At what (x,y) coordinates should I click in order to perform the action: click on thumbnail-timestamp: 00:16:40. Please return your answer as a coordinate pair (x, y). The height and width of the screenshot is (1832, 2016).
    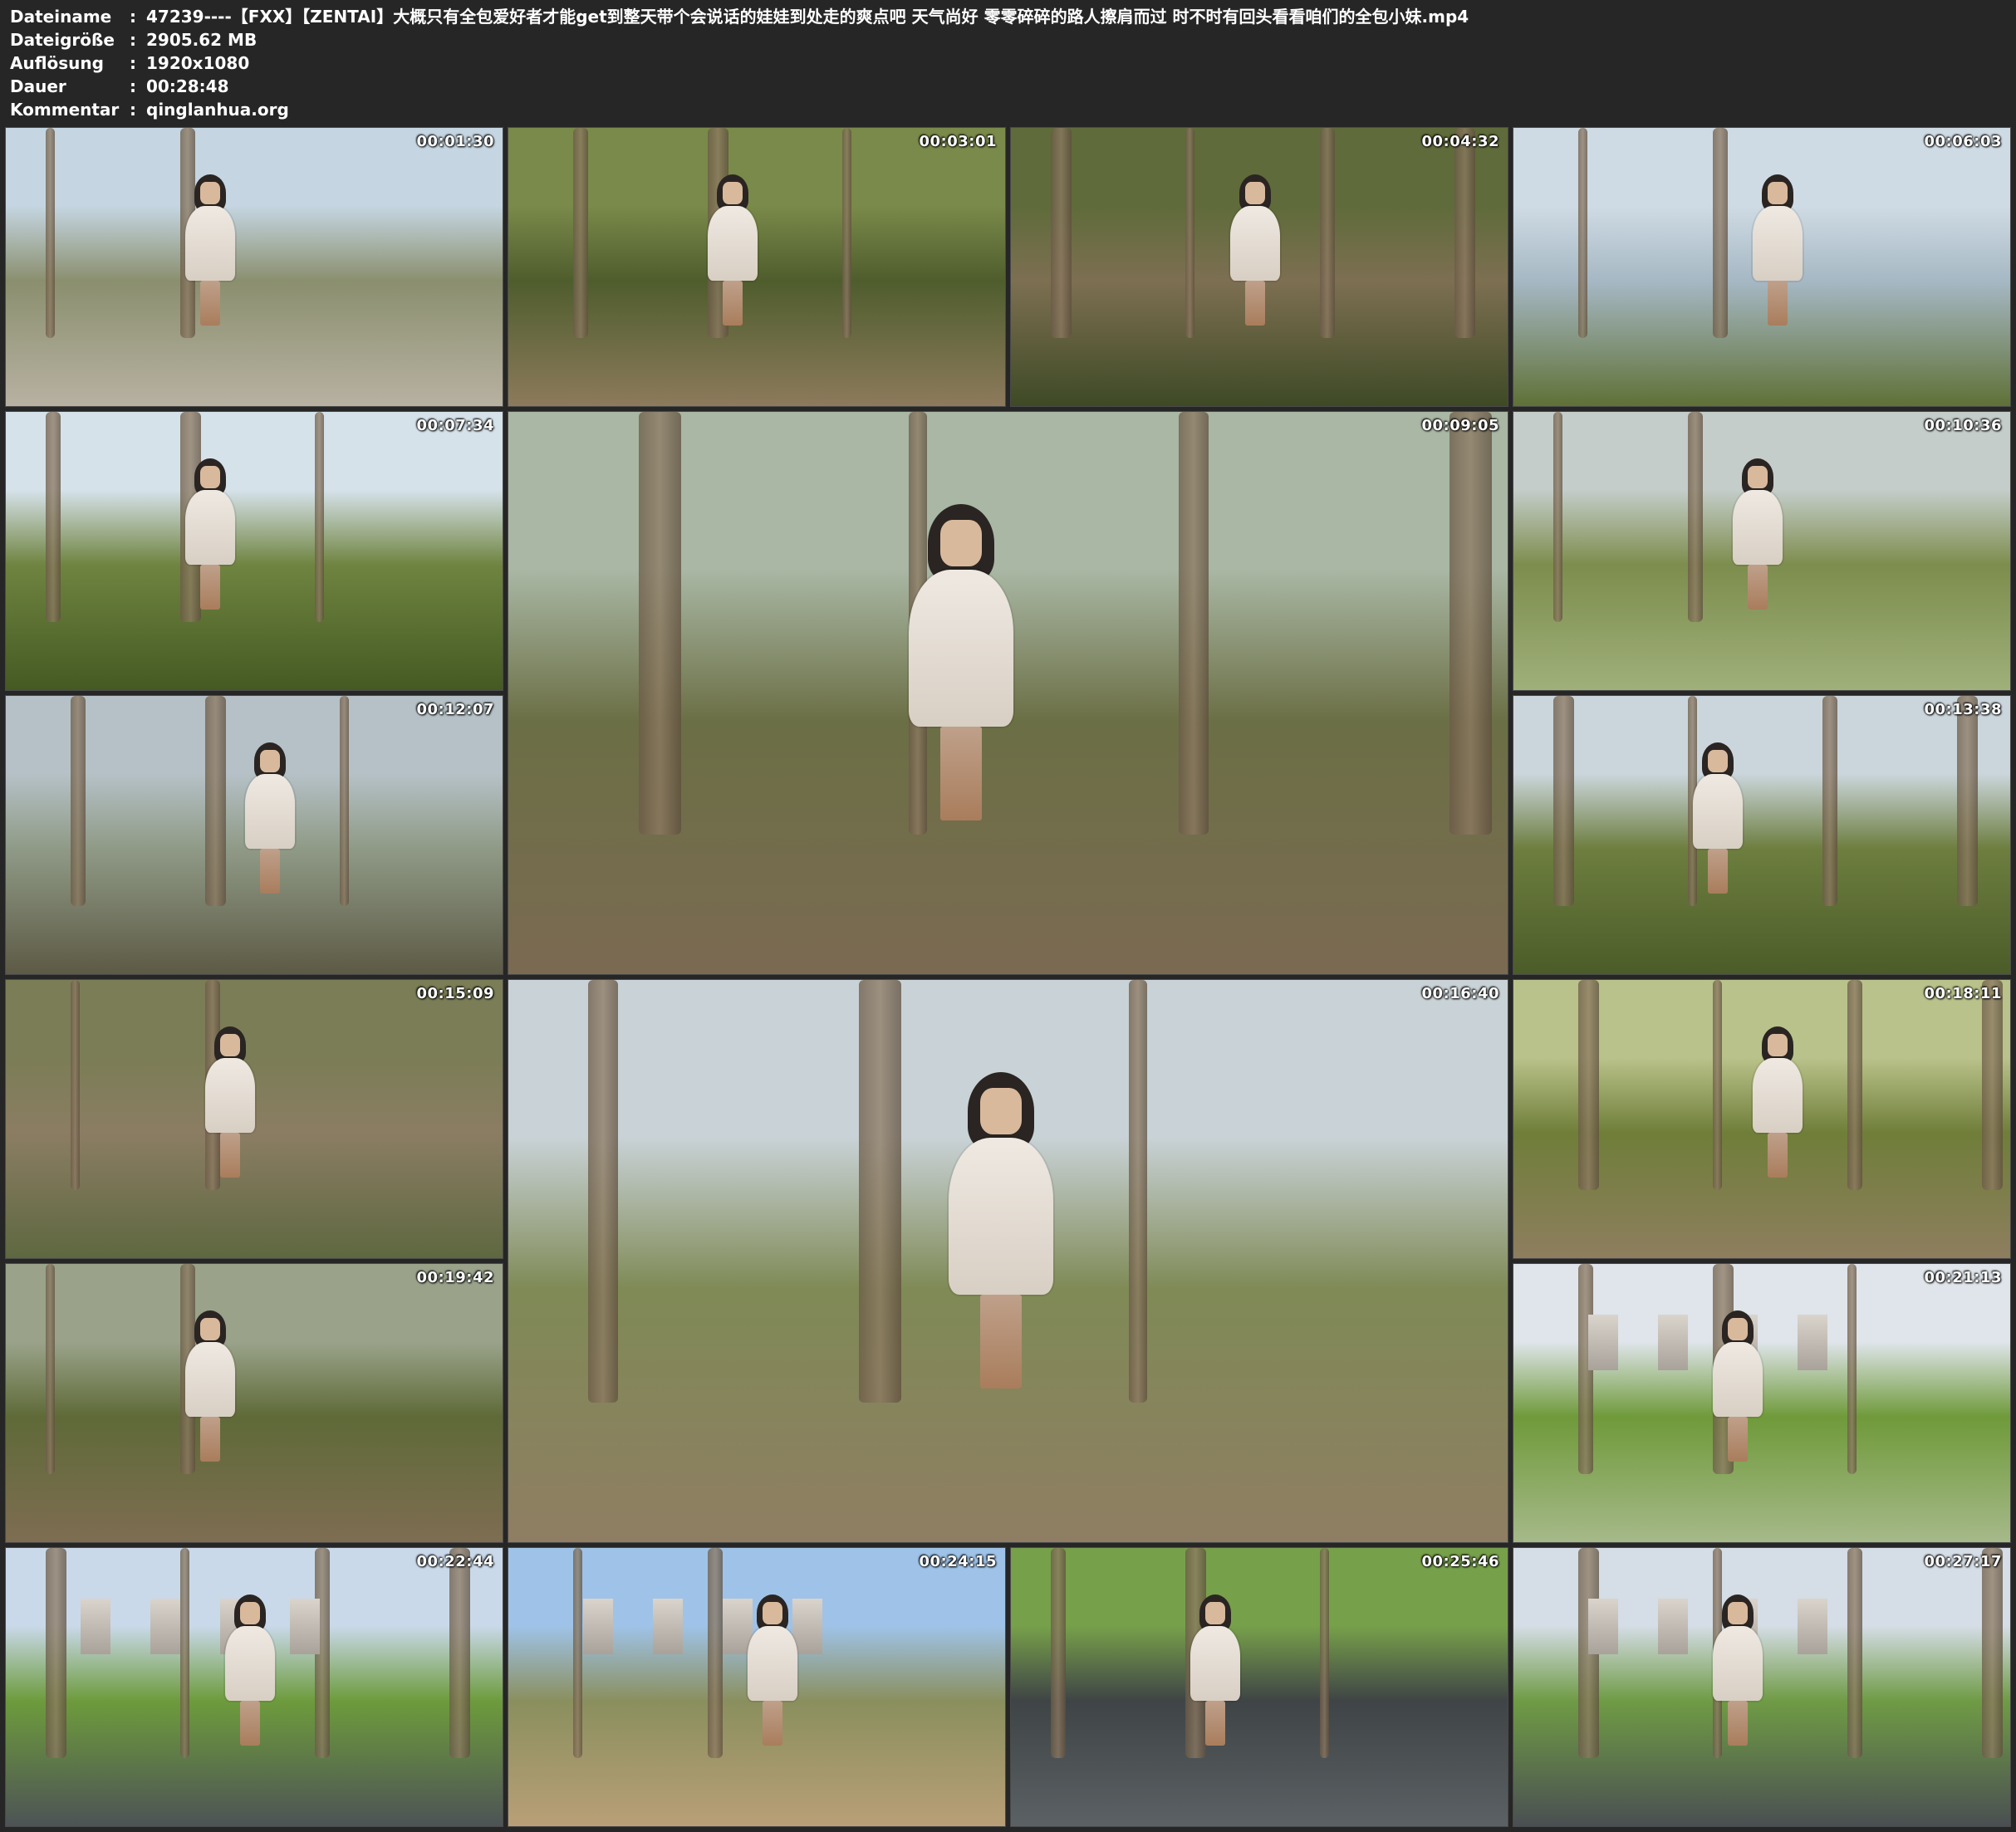
    Looking at the image, I should click on (1460, 994).